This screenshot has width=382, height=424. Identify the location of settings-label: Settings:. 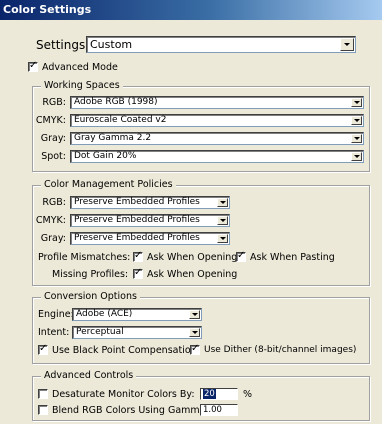
(63, 45).